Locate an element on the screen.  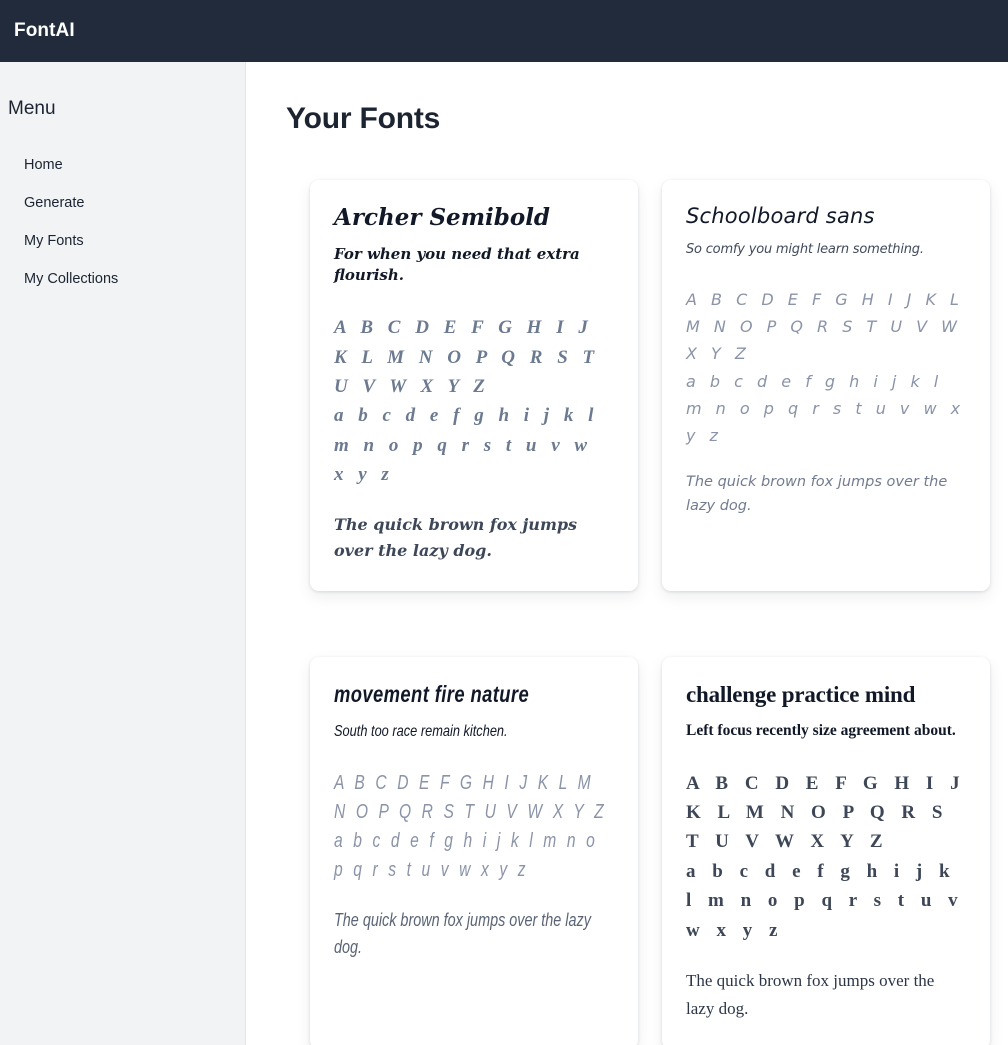
font-card-name-row: movement fire nature is located at coordinates (474, 701).